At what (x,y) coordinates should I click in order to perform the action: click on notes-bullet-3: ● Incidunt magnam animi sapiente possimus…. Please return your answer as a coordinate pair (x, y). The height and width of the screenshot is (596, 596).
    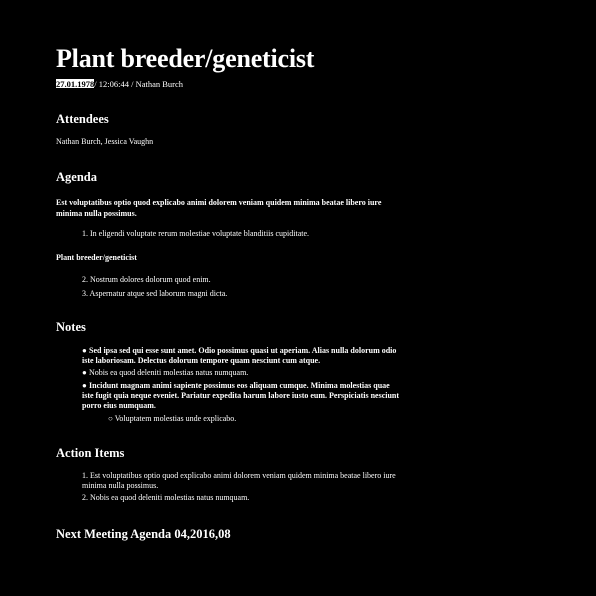
    Looking at the image, I should click on (241, 395).